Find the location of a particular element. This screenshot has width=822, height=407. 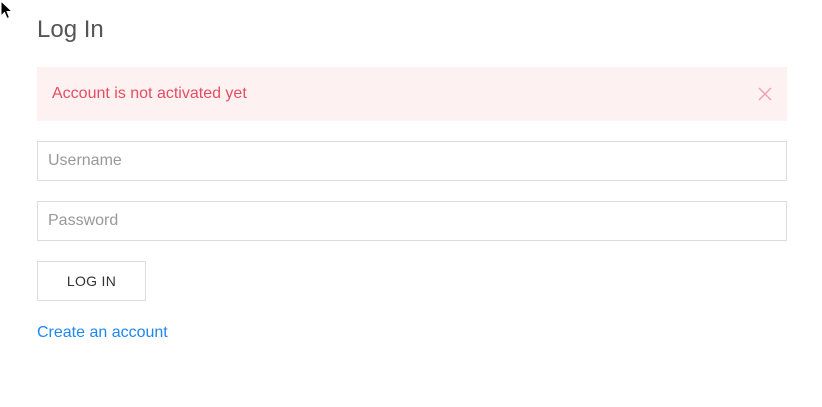

create-account-link: Create an account is located at coordinates (102, 333).